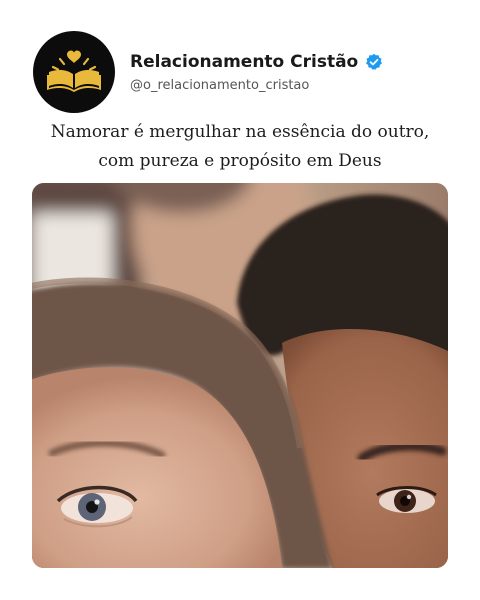  I want to click on account-handle: @o_relacionamento_cristao, so click(256, 86).